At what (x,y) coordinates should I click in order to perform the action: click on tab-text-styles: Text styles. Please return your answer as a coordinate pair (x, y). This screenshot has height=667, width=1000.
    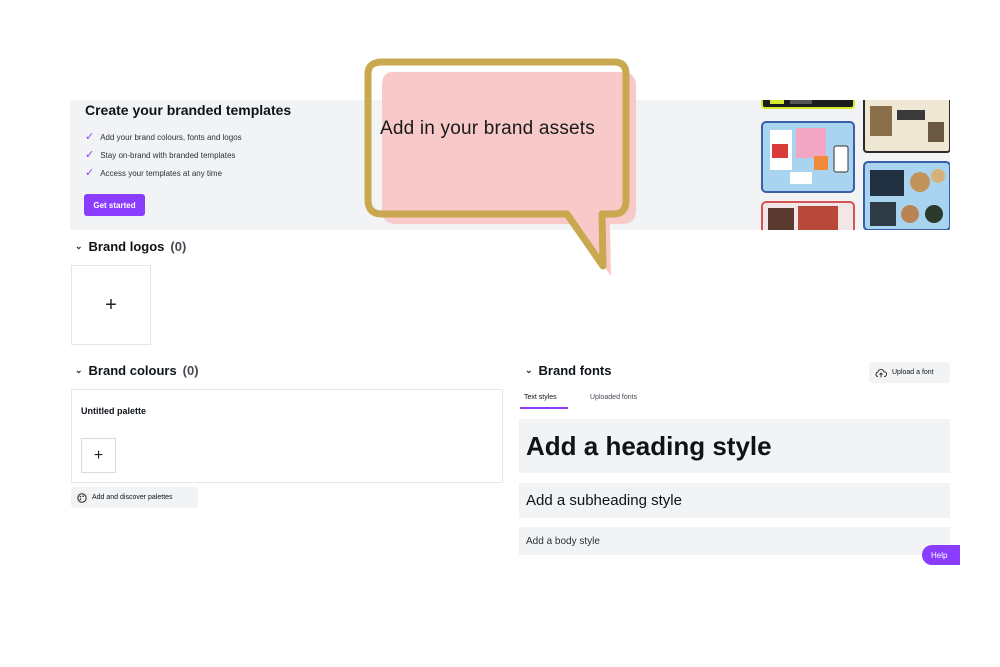
    Looking at the image, I should click on (540, 397).